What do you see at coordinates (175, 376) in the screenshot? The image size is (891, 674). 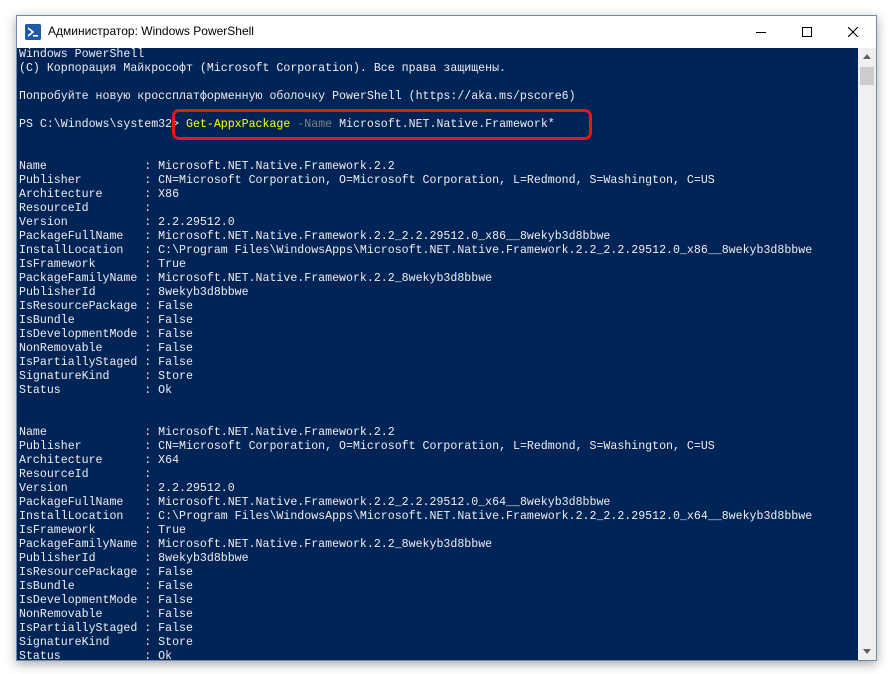 I see `property-value: Store` at bounding box center [175, 376].